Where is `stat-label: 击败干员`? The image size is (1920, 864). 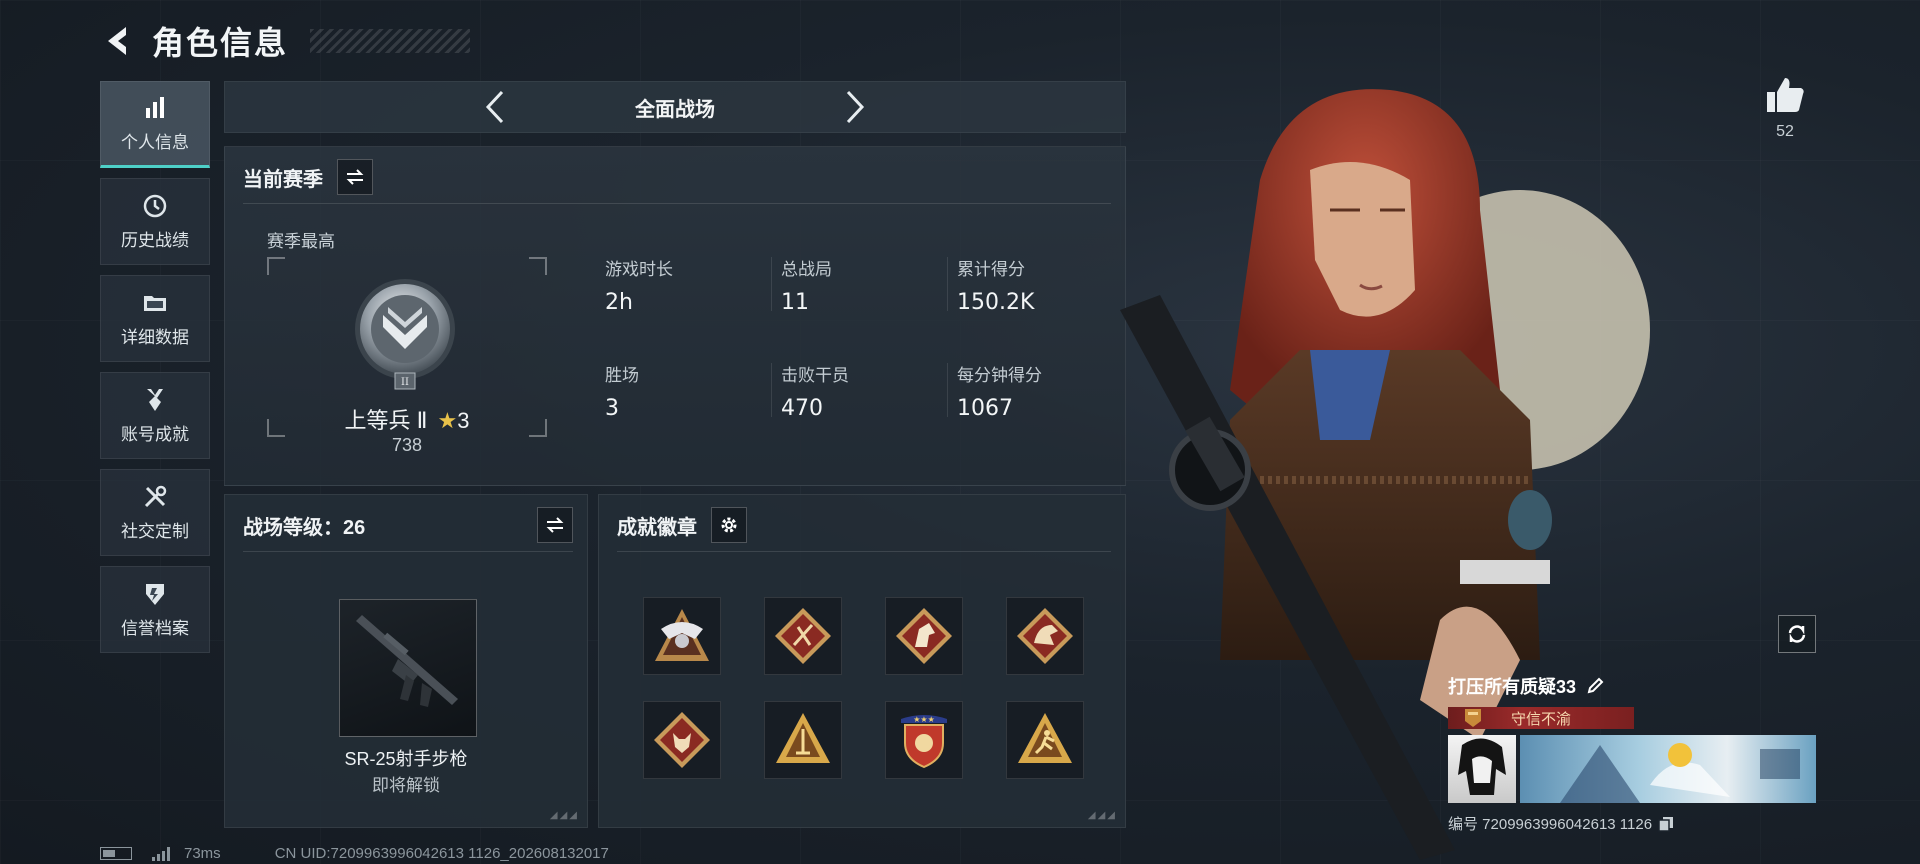 stat-label: 击败干员 is located at coordinates (815, 375).